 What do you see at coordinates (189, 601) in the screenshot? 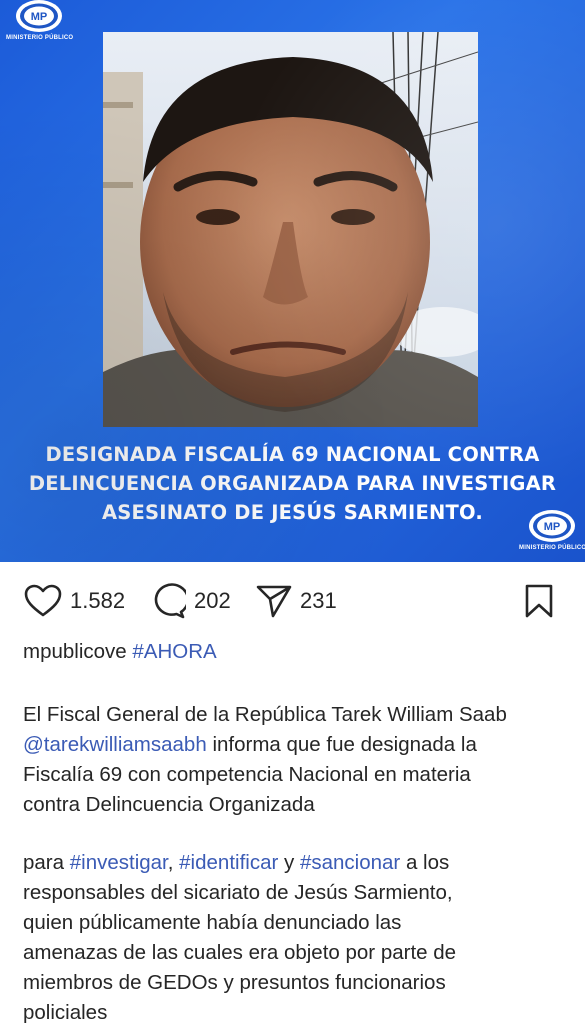
I see `comment-button: 202` at bounding box center [189, 601].